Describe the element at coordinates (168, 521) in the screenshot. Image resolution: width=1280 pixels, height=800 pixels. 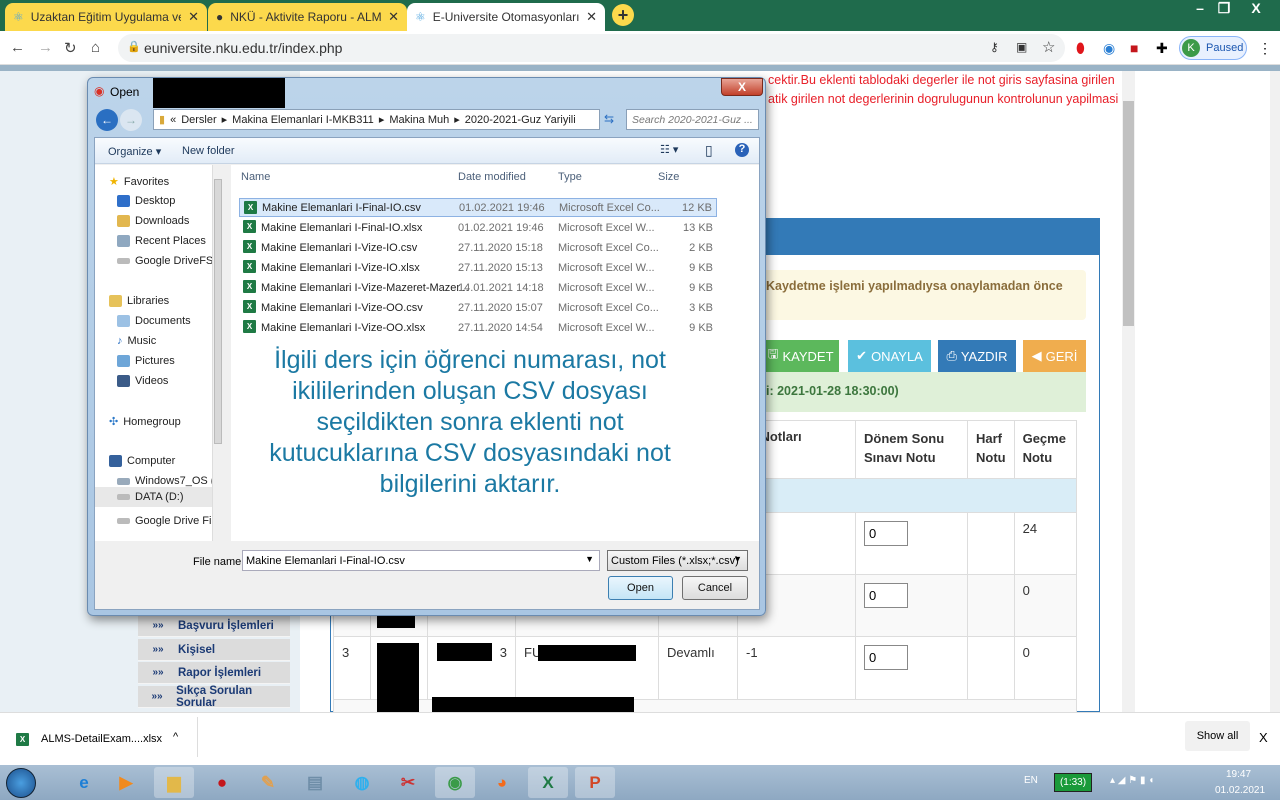
I see `nav-google-drive-file: Google Drive File` at that location.